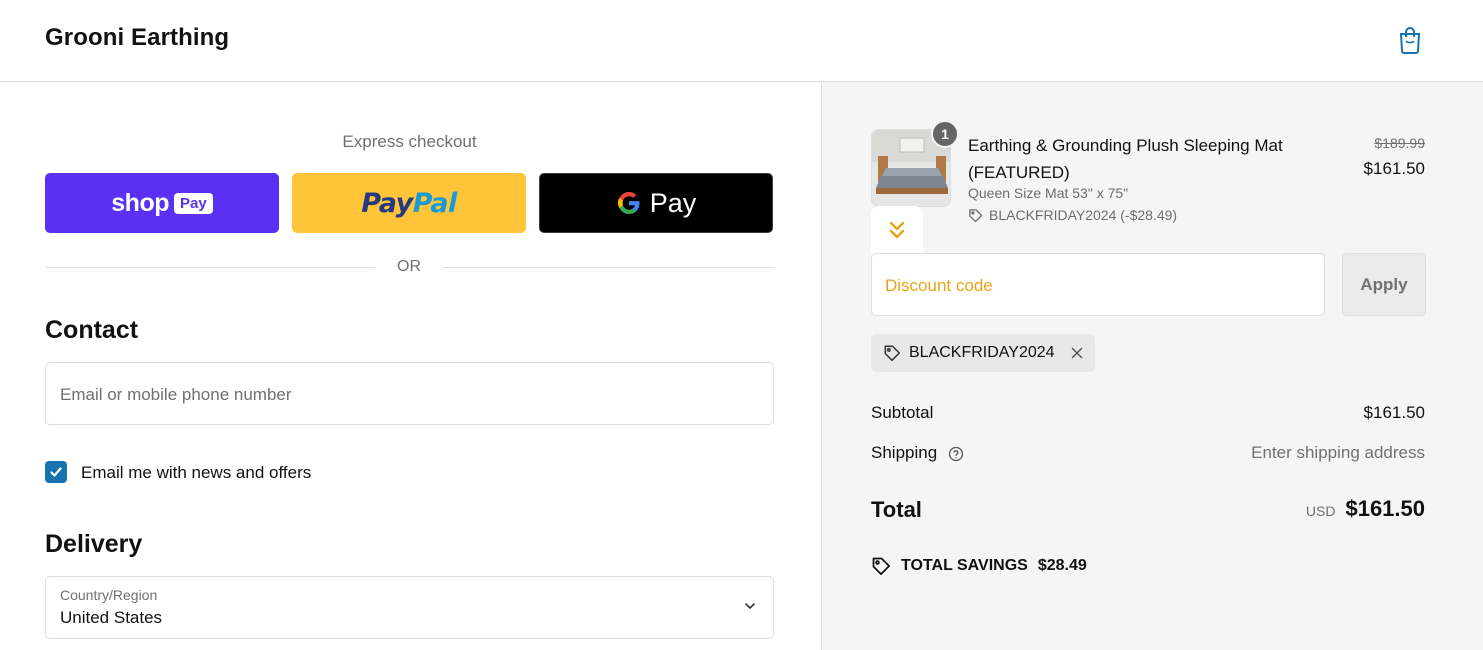 This screenshot has width=1483, height=650. I want to click on google-pay-label: Pay, so click(673, 202).